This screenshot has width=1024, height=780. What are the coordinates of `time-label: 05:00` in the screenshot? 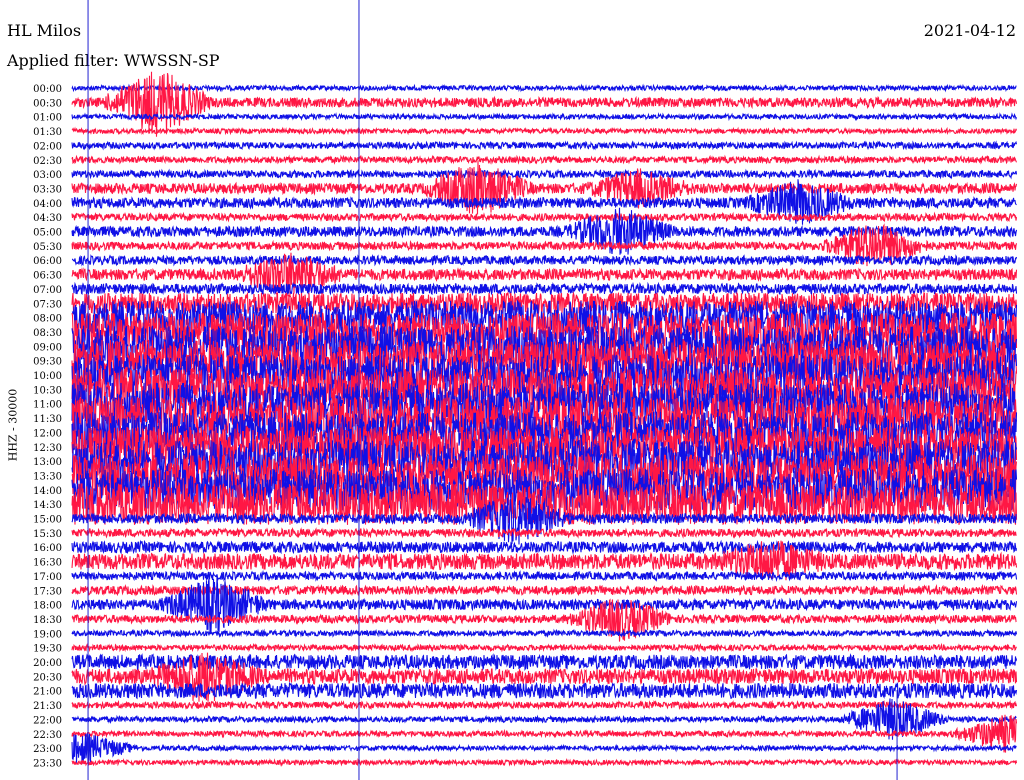 It's located at (47, 233).